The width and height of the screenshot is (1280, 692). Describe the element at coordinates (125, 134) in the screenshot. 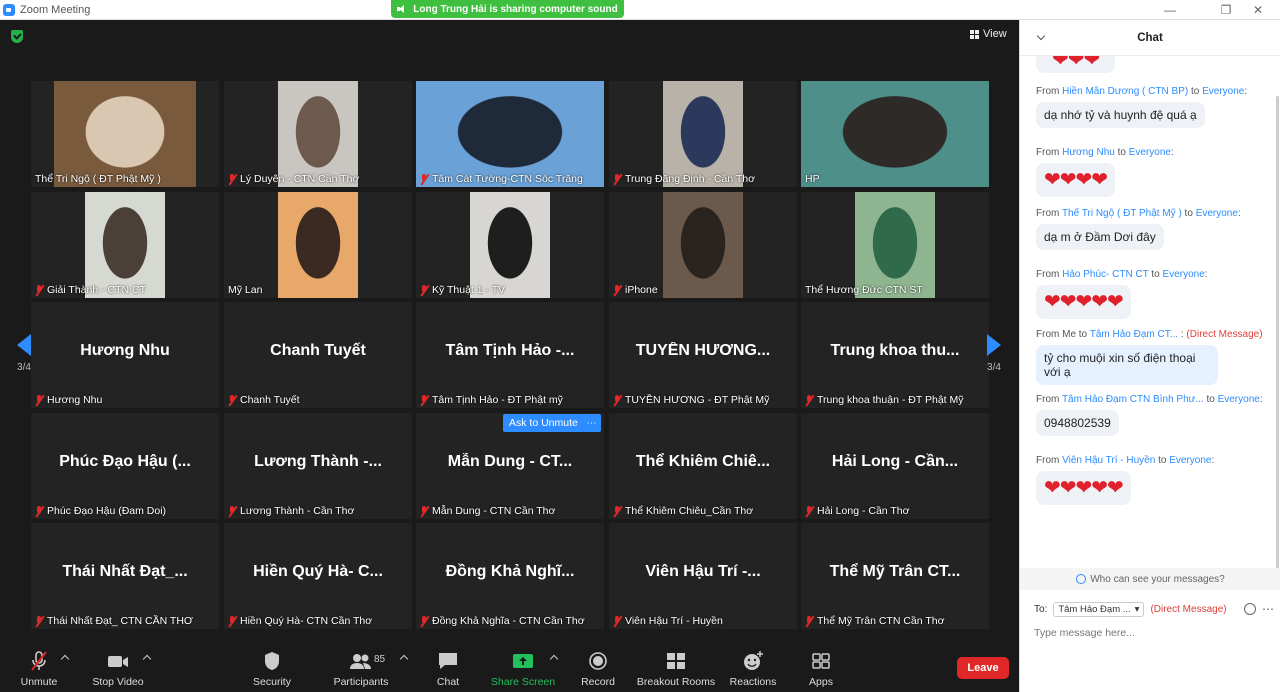

I see `participant-video-tile: Thể Tri Ngộ ( ĐT Phật Mỹ )` at that location.